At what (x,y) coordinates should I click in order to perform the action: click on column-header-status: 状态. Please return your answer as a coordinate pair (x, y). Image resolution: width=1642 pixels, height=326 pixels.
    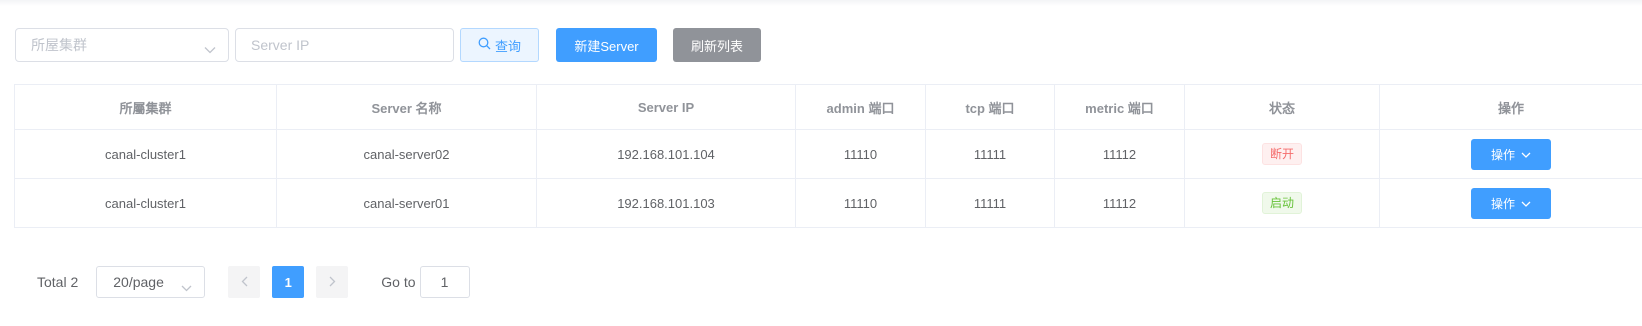
    Looking at the image, I should click on (1282, 107).